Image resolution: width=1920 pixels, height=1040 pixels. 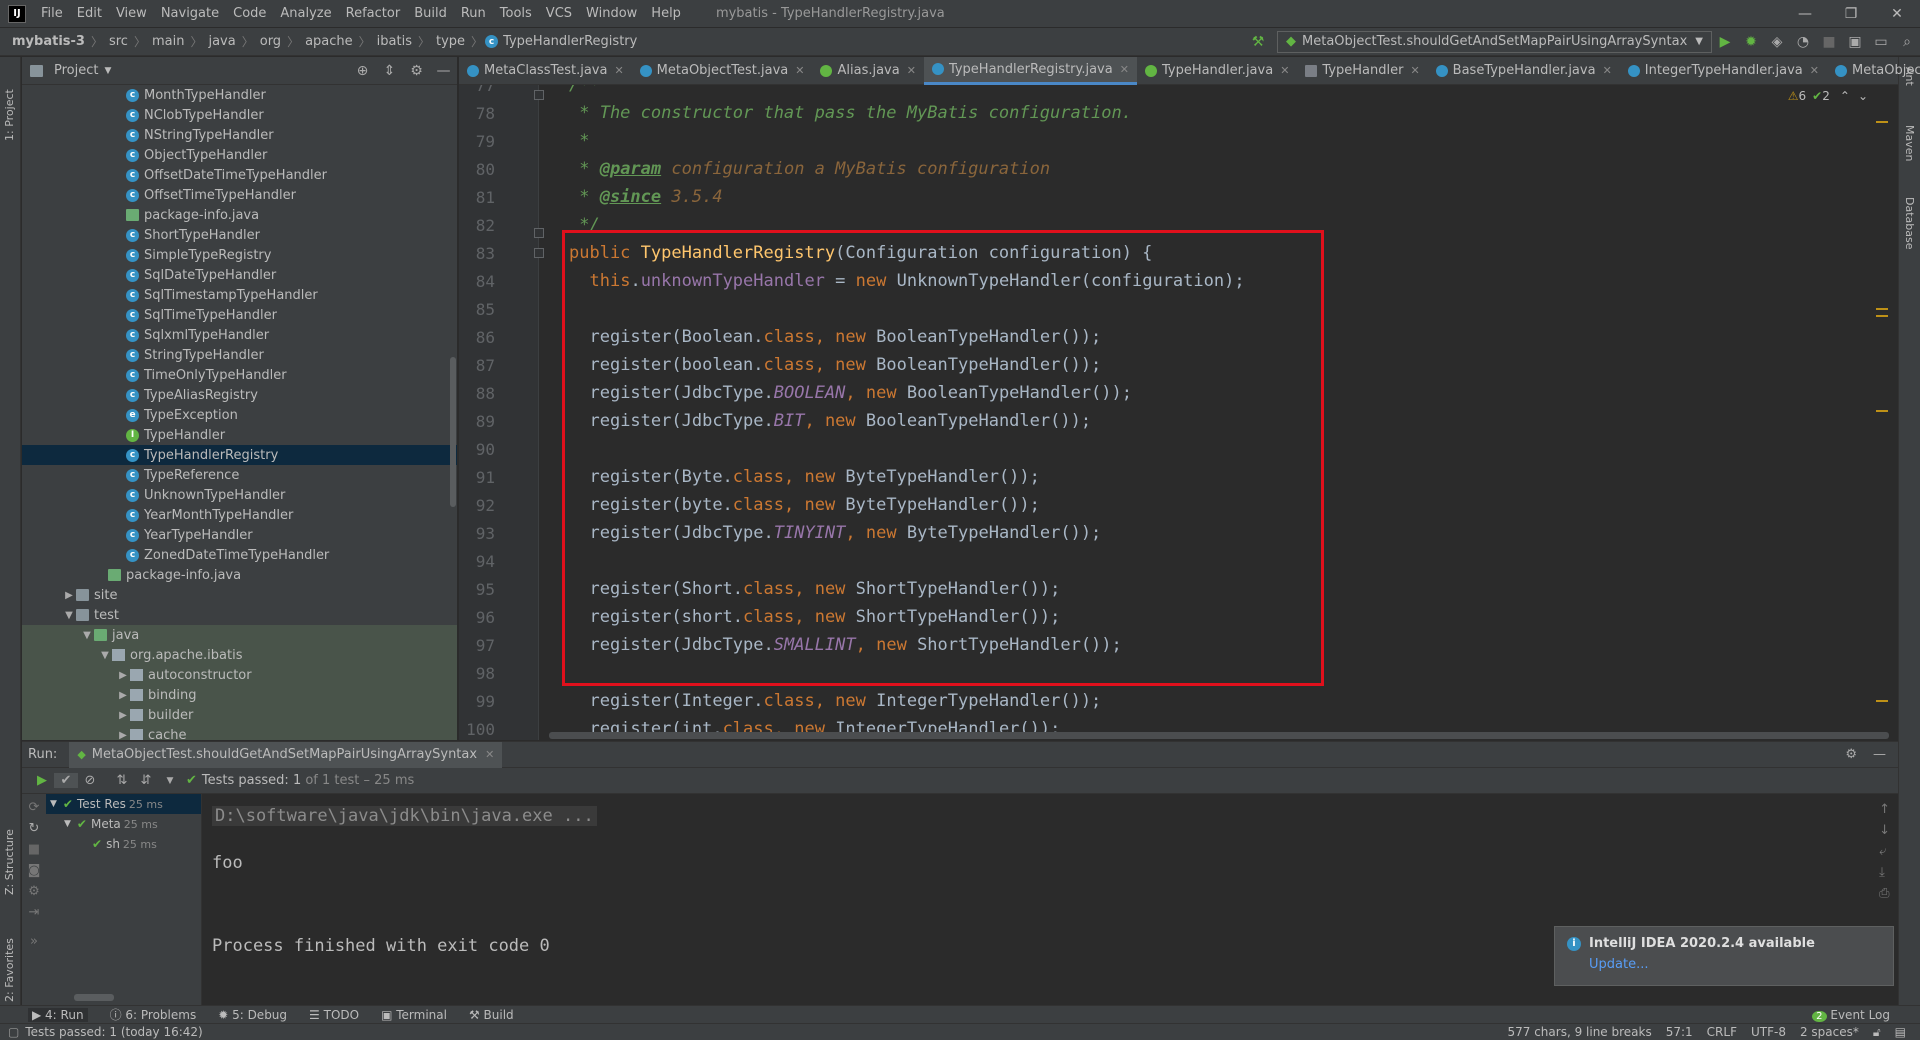 What do you see at coordinates (131, 13) in the screenshot?
I see `menu-view: View` at bounding box center [131, 13].